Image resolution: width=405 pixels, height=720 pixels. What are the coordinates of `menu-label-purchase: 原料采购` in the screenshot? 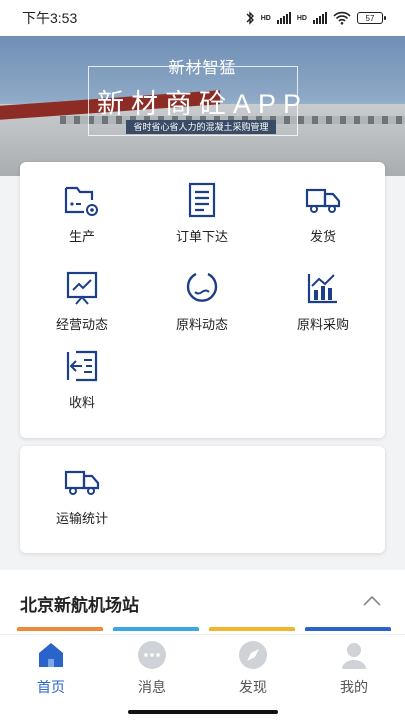 It's located at (322, 324).